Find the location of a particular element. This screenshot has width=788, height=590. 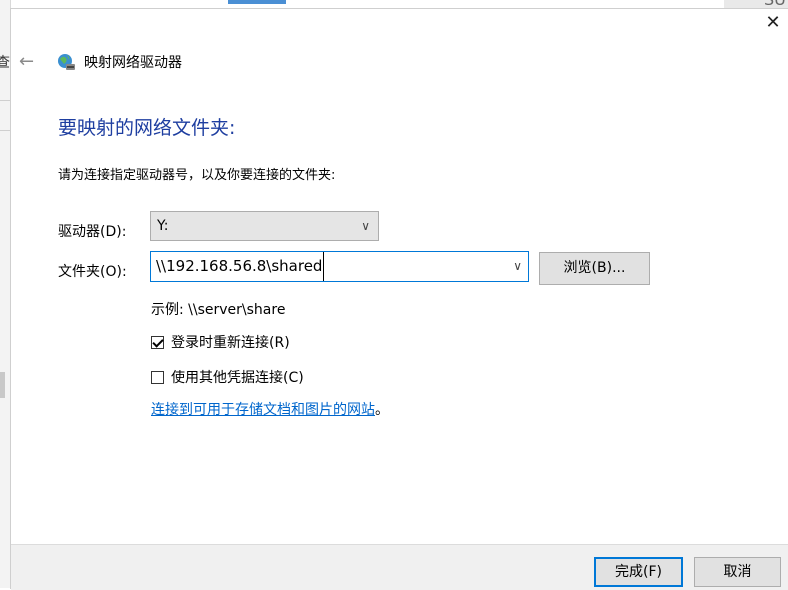

background-scrollbar is located at coordinates (2, 385).